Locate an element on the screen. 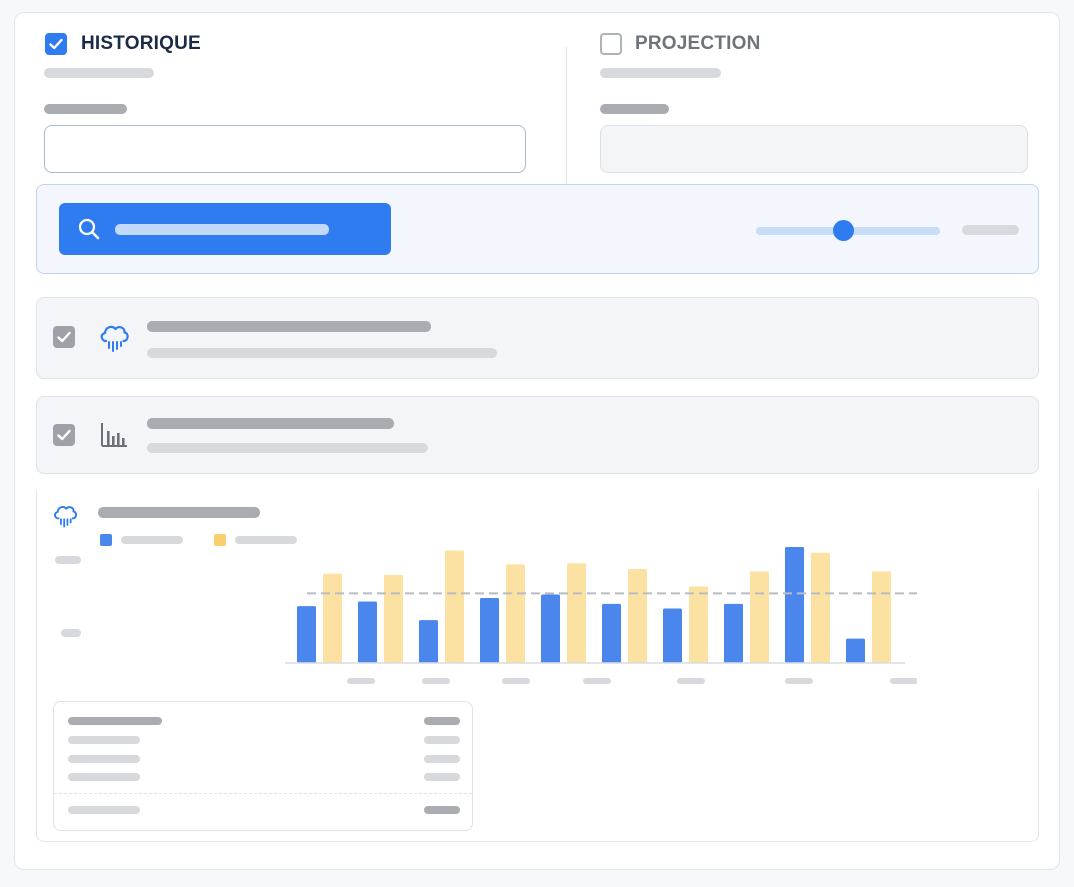  historique-checkbox is located at coordinates (56, 44).